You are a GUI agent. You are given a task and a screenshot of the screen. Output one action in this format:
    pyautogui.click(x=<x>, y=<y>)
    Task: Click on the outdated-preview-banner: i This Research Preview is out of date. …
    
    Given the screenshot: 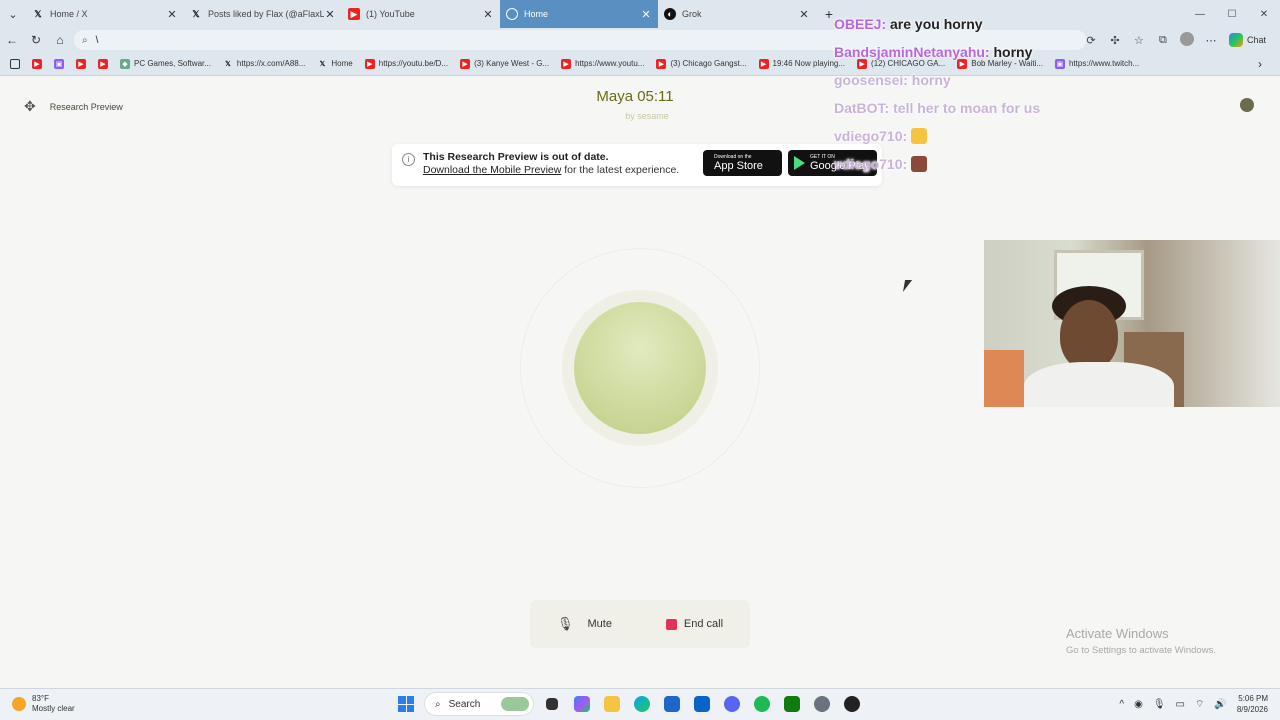 What is the action you would take?
    pyautogui.click(x=637, y=165)
    